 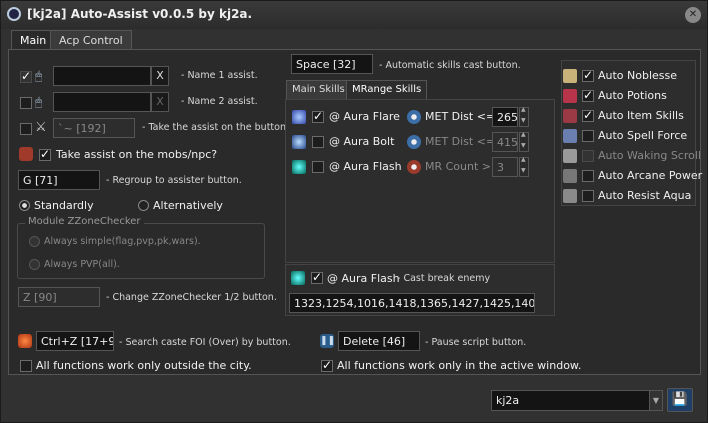 I want to click on tab-main: Main, so click(x=33, y=40).